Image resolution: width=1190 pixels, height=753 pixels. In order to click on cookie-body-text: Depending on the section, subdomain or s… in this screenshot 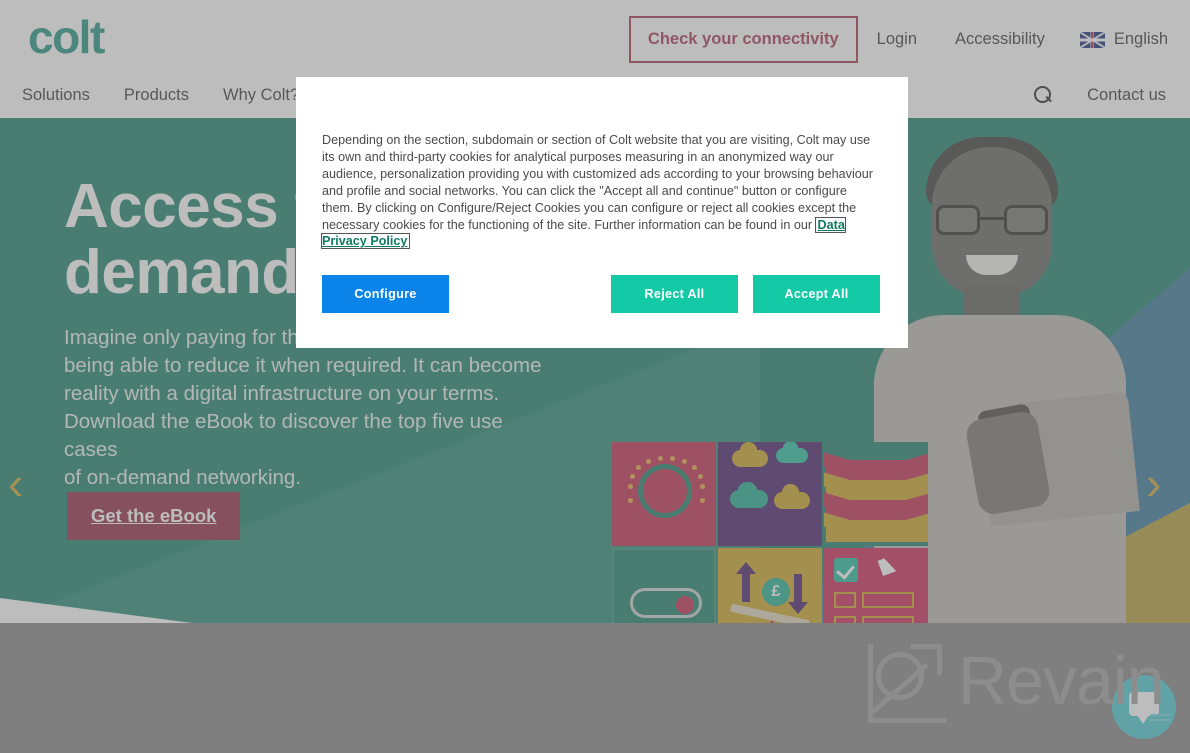, I will do `click(597, 182)`.